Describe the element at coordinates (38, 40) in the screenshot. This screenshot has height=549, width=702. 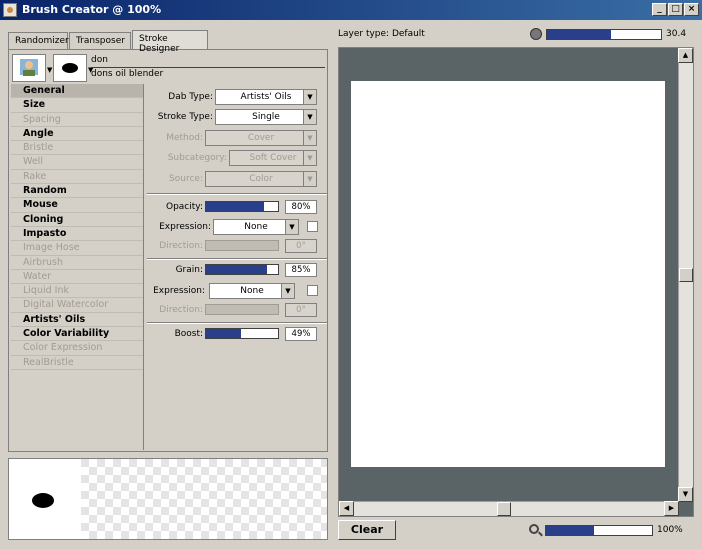
I see `tab-randomizer: Randomizer` at that location.